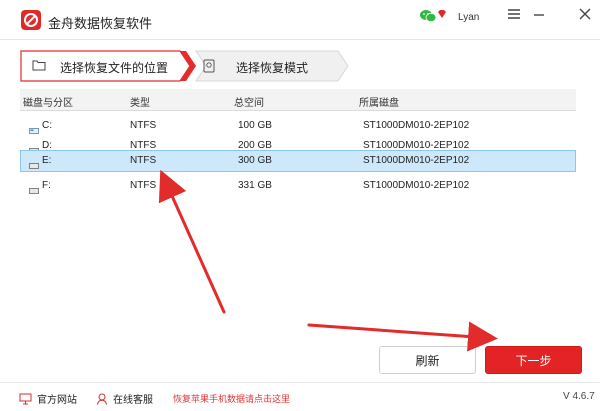  What do you see at coordinates (39, 75) in the screenshot?
I see `folder-icon` at bounding box center [39, 75].